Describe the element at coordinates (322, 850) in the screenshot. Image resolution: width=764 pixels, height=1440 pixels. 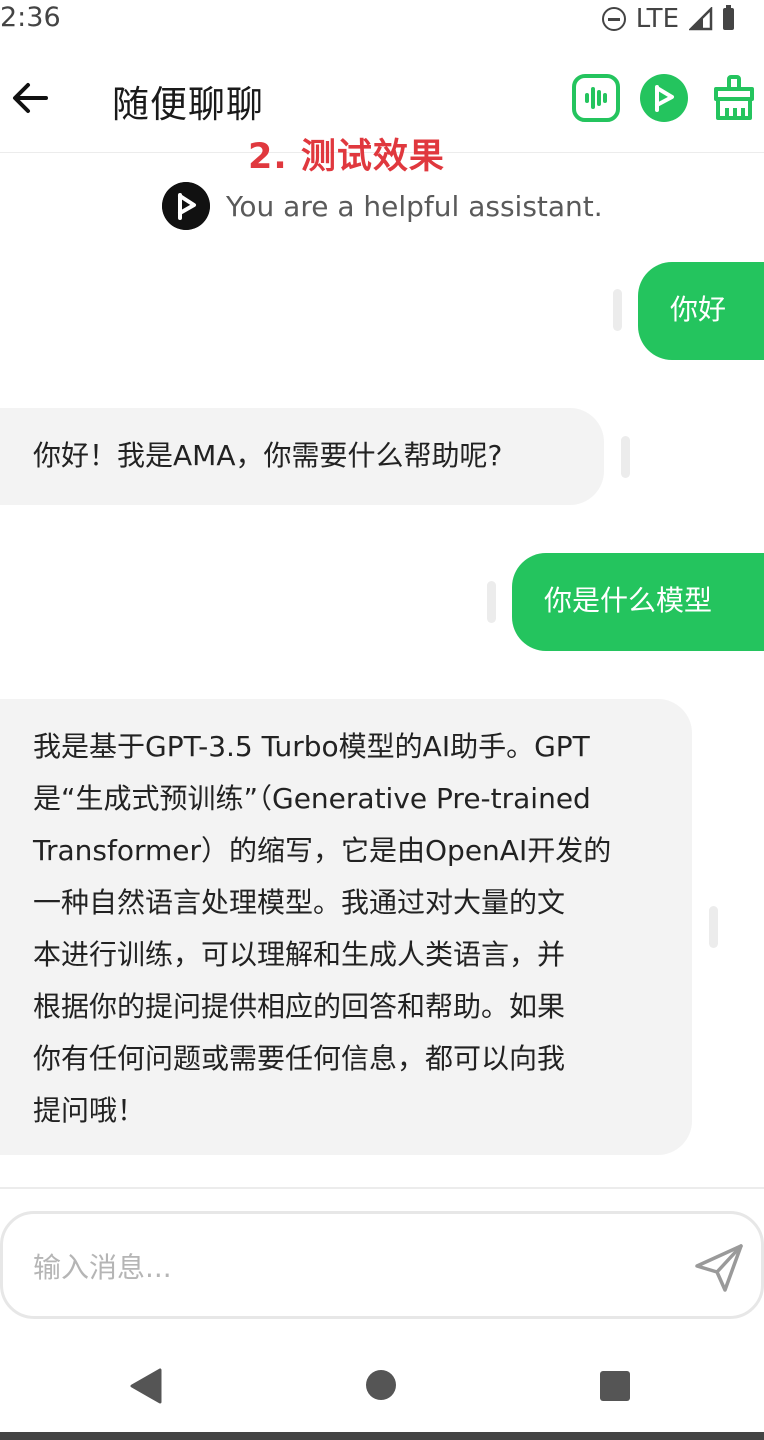
I see `message-line: Transformer）的缩写，它是由OpenAI开发的` at that location.